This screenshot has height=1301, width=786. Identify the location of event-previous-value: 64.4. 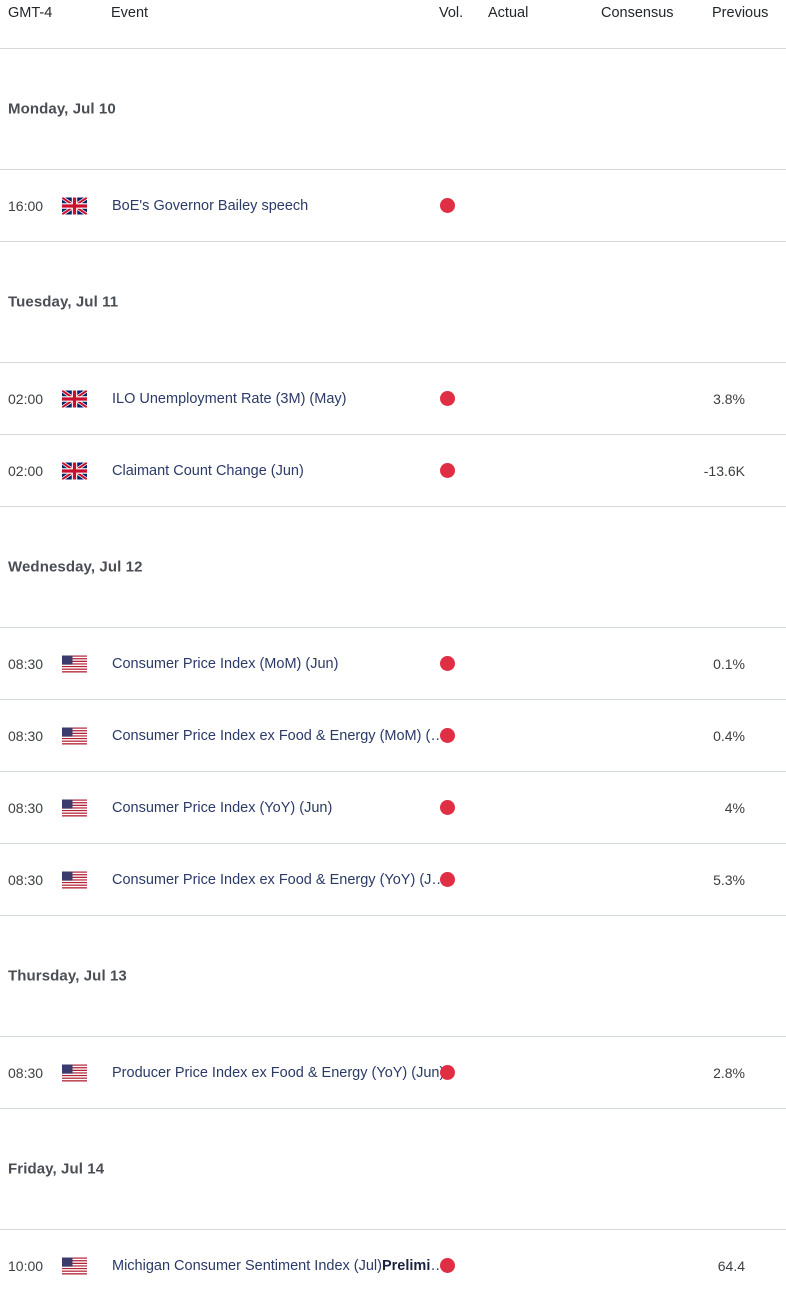
(731, 1265).